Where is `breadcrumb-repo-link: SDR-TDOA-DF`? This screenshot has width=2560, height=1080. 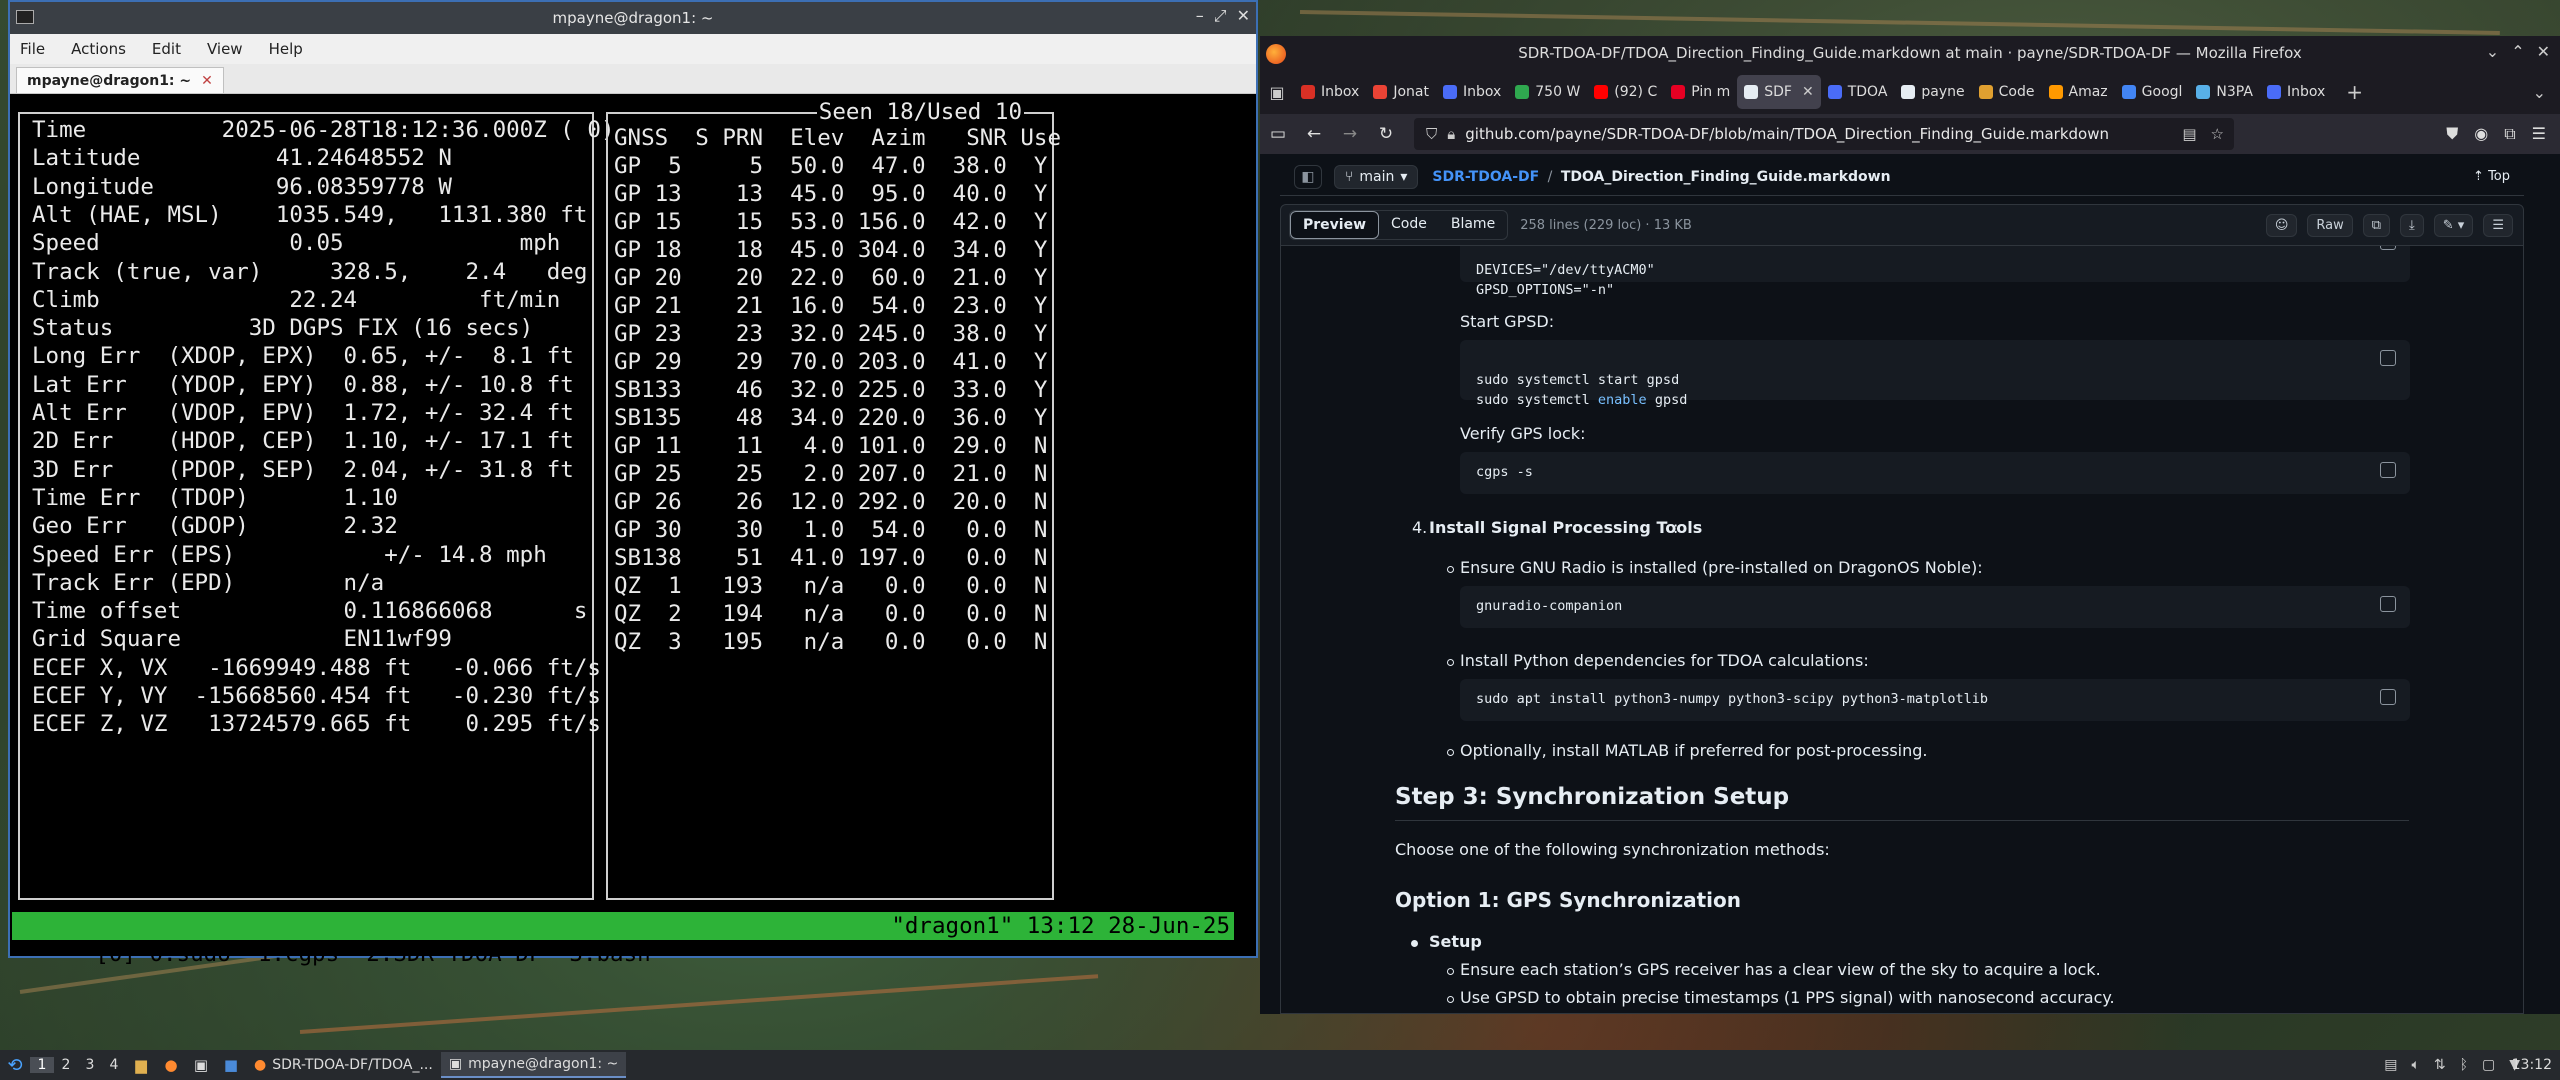
breadcrumb-repo-link: SDR-TDOA-DF is located at coordinates (1485, 177).